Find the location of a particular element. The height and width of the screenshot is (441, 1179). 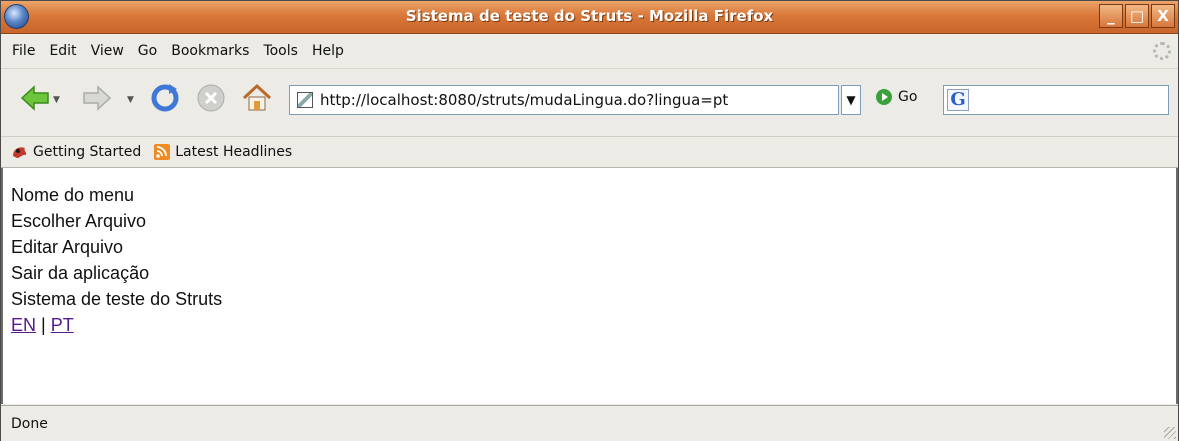

menu-go: Go is located at coordinates (147, 51).